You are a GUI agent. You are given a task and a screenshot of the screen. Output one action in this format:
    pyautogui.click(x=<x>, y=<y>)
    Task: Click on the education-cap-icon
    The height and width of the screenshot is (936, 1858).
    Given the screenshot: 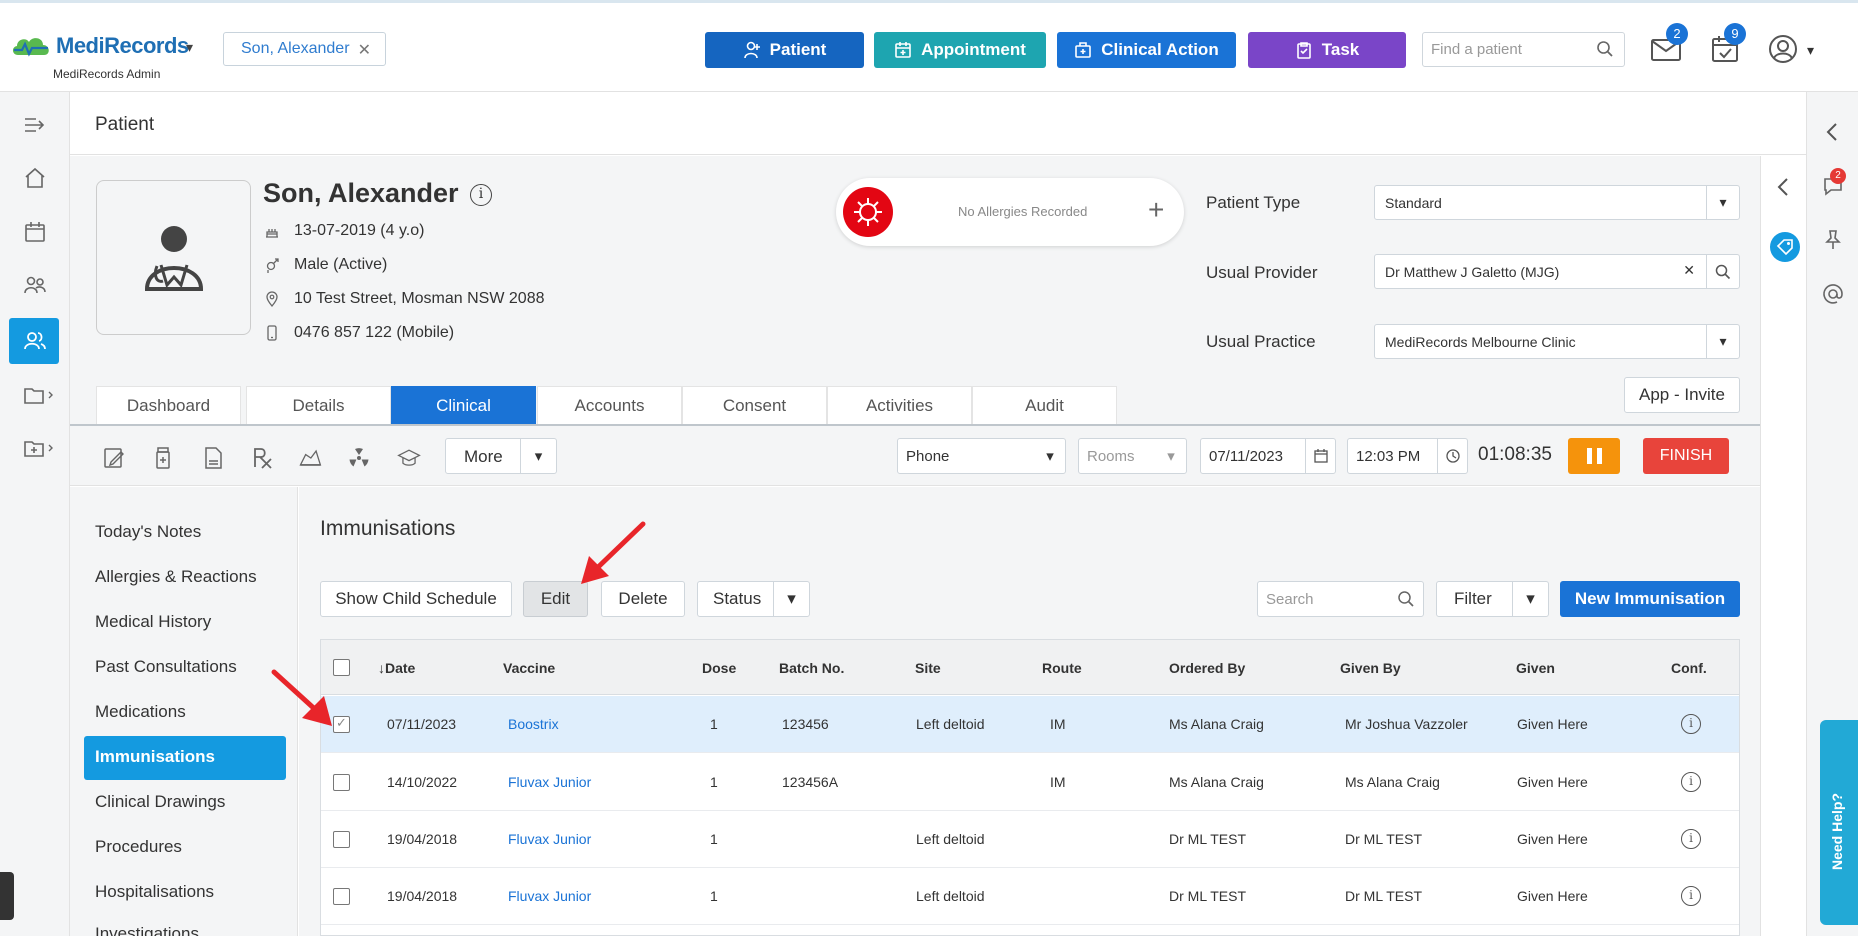 What is the action you would take?
    pyautogui.click(x=411, y=458)
    